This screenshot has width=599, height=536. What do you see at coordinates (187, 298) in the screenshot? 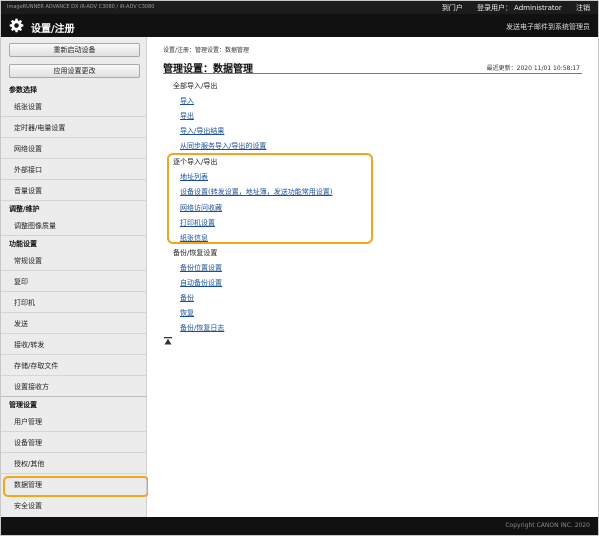
I see `link-backup: 备份` at bounding box center [187, 298].